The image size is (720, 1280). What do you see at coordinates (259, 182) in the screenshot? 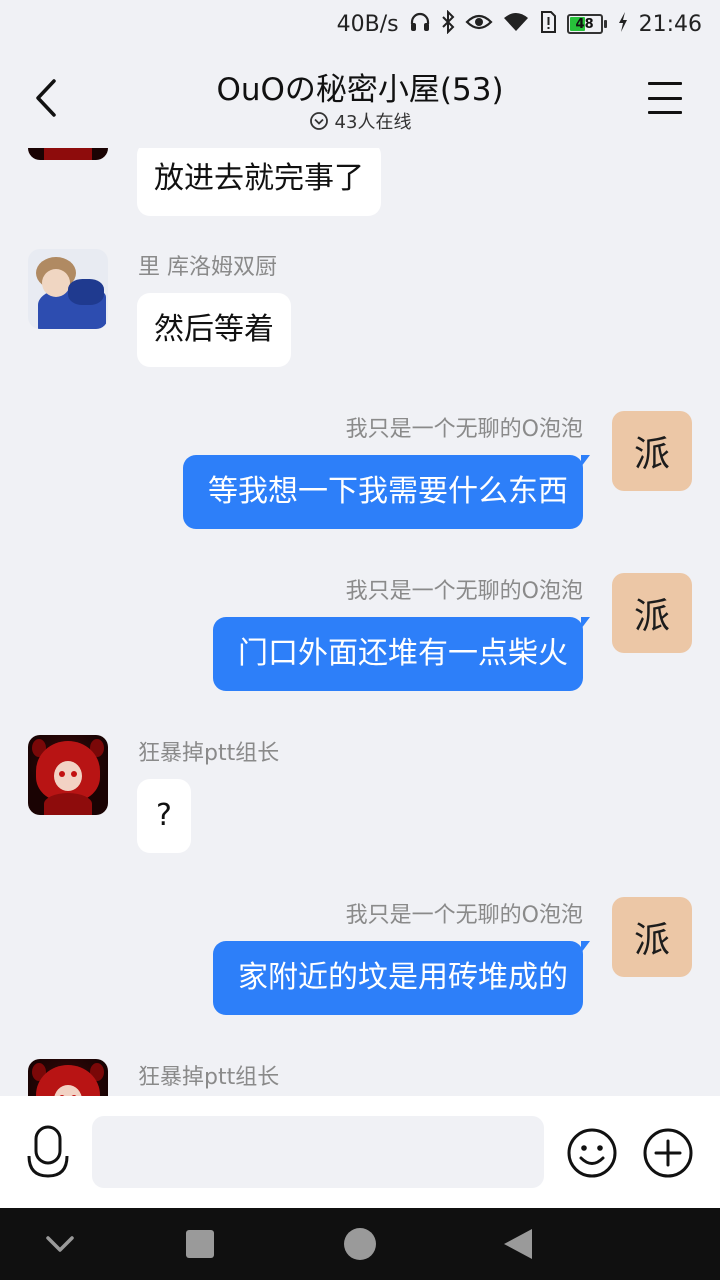
I see `message-bubble: 放进去就完事了` at bounding box center [259, 182].